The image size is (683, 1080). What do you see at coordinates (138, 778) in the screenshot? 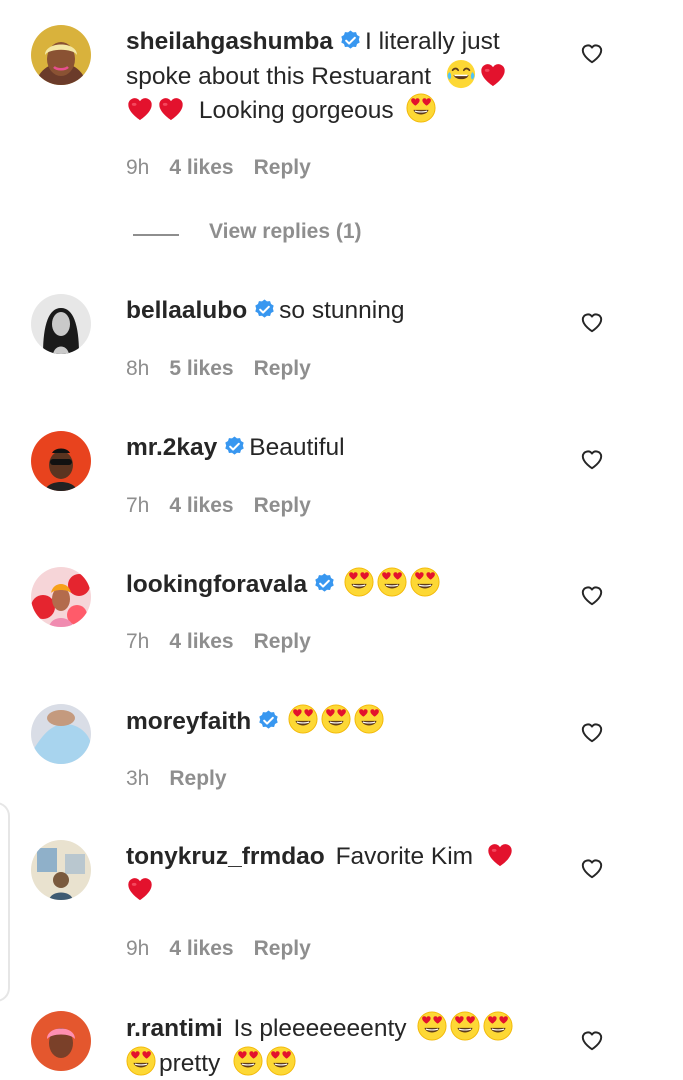
I see `timestamp: 3h` at bounding box center [138, 778].